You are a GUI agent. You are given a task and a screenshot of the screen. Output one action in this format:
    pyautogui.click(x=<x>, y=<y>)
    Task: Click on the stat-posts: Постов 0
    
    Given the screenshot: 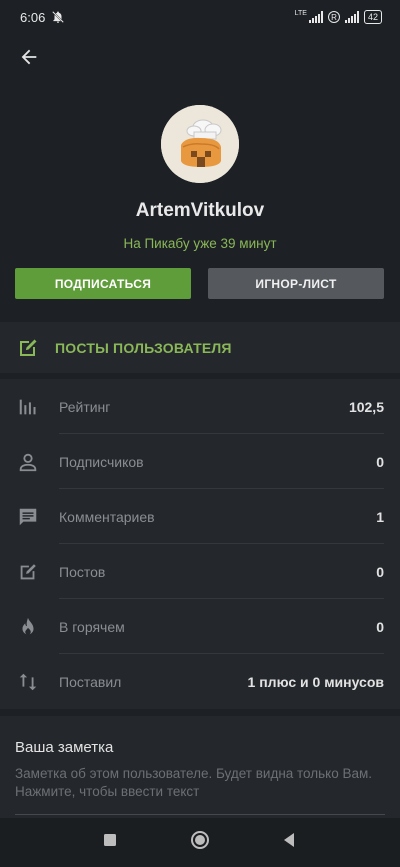 What is the action you would take?
    pyautogui.click(x=200, y=571)
    